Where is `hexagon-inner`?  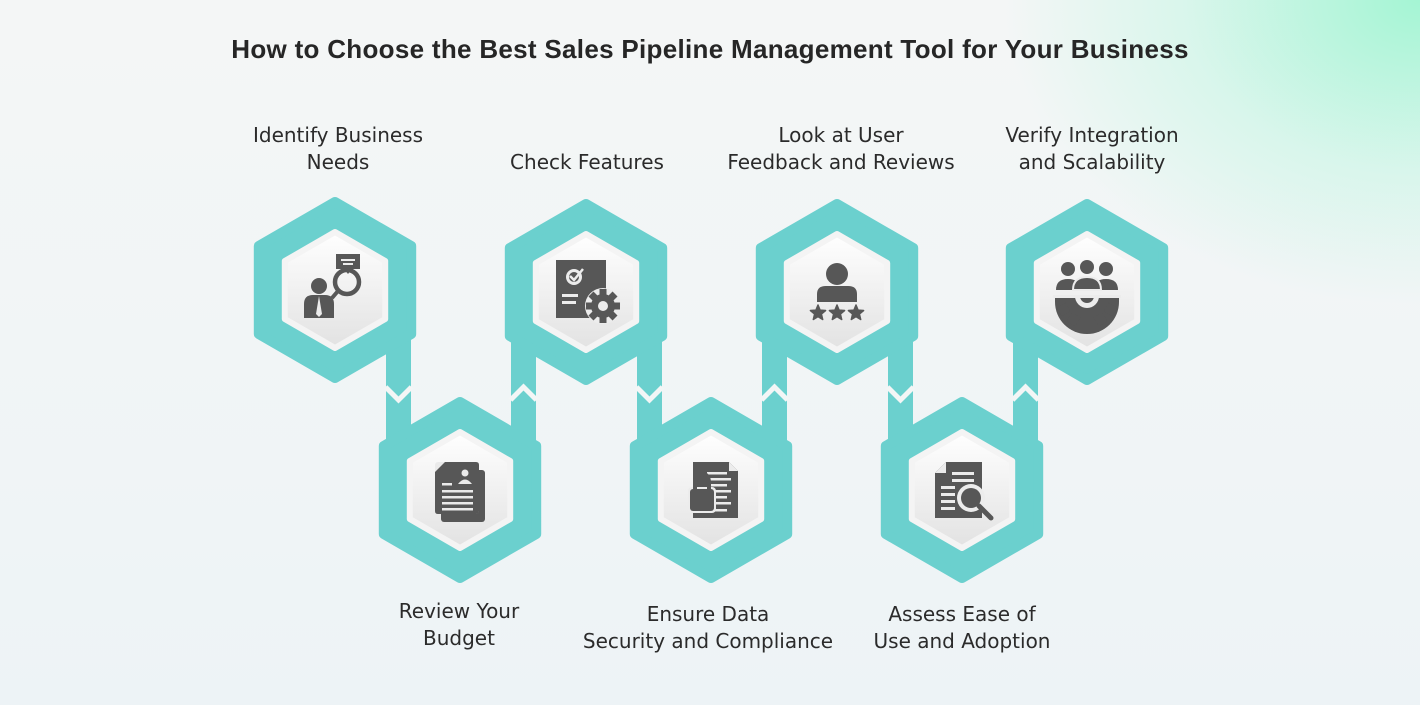
hexagon-inner is located at coordinates (335, 290).